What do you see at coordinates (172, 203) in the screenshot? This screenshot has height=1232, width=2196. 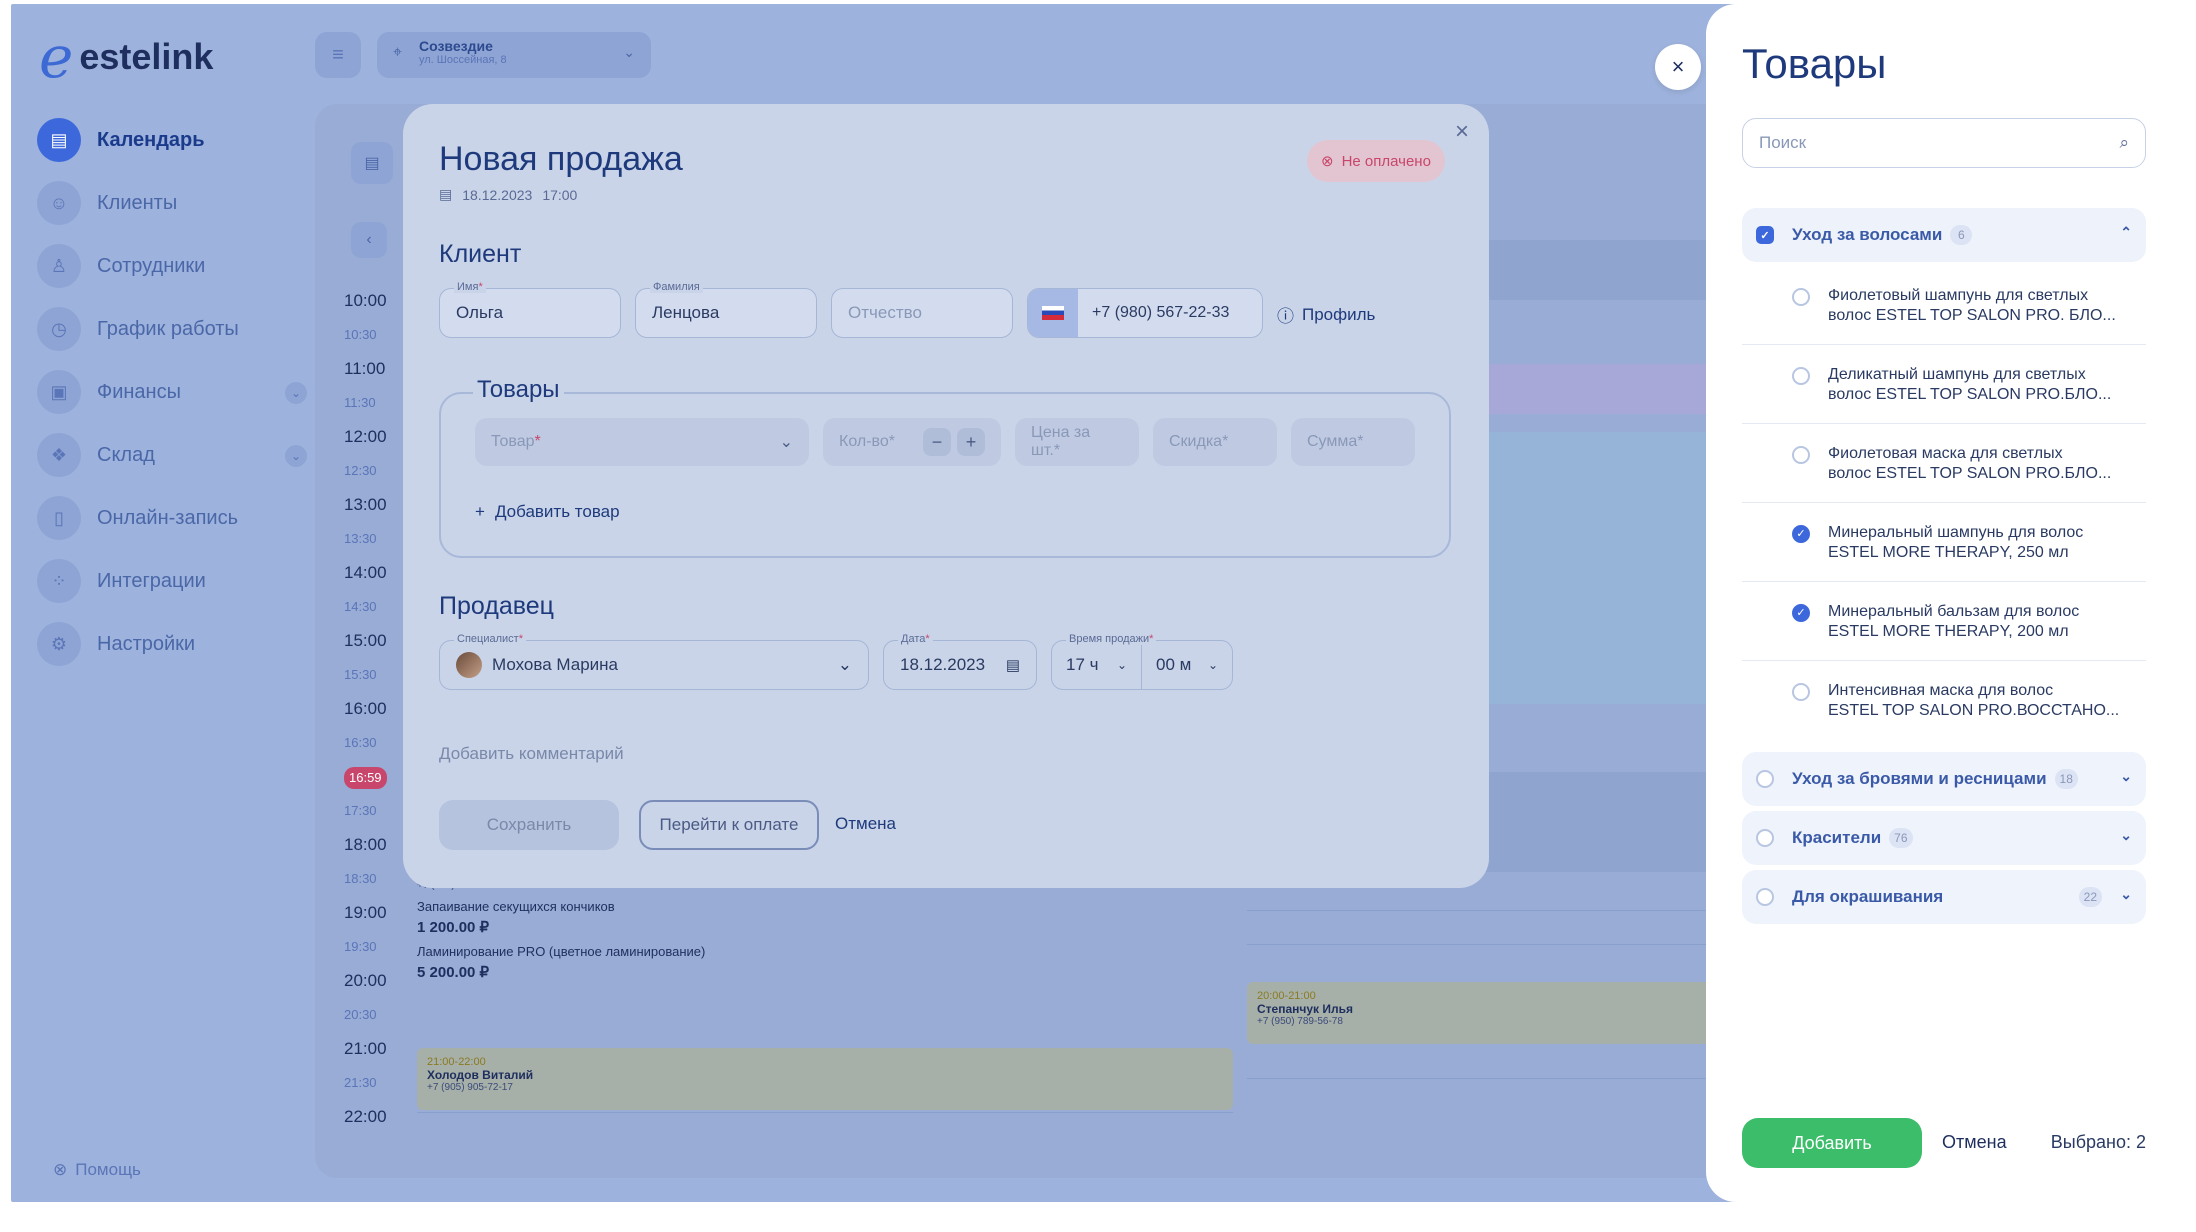 I see `sidebar-item-clients: ☺ Клиенты` at bounding box center [172, 203].